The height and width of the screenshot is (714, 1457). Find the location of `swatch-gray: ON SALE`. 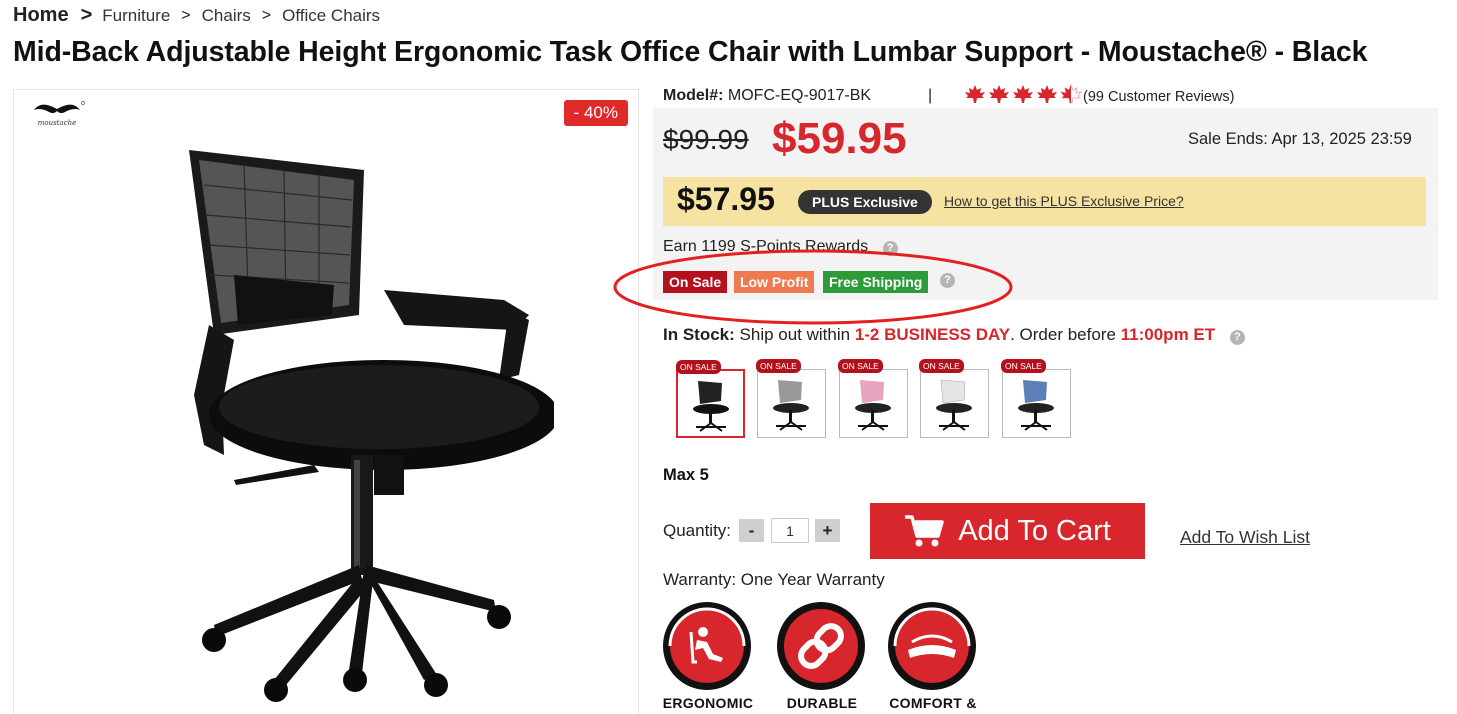

swatch-gray: ON SALE is located at coordinates (791, 398).